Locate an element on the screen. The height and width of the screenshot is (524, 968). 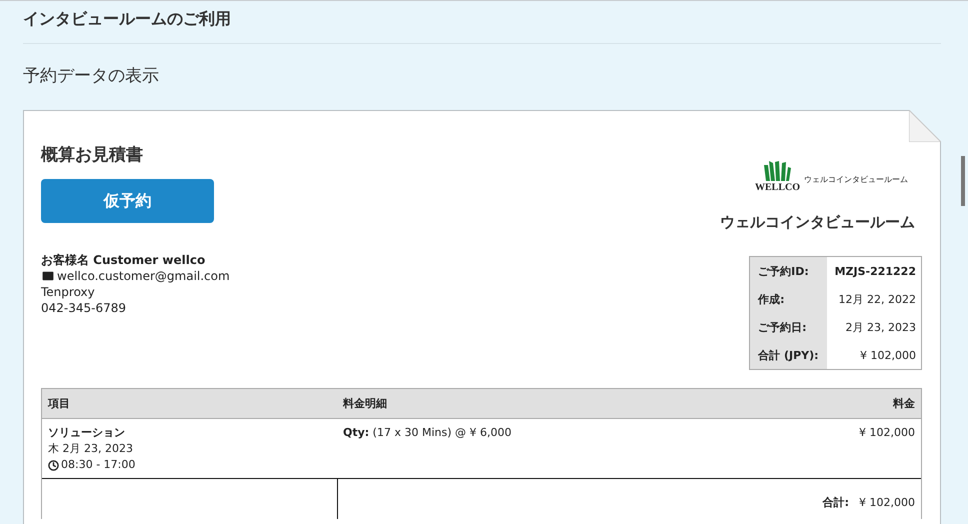
column-header: 料金 is located at coordinates (904, 403).